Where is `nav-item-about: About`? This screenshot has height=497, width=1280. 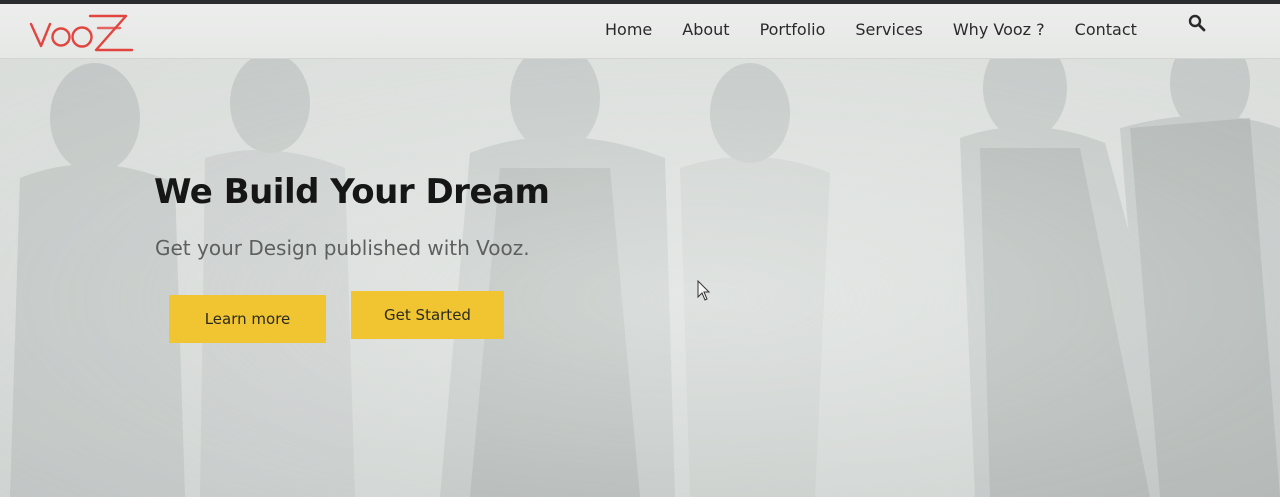
nav-item-about: About is located at coordinates (705, 29).